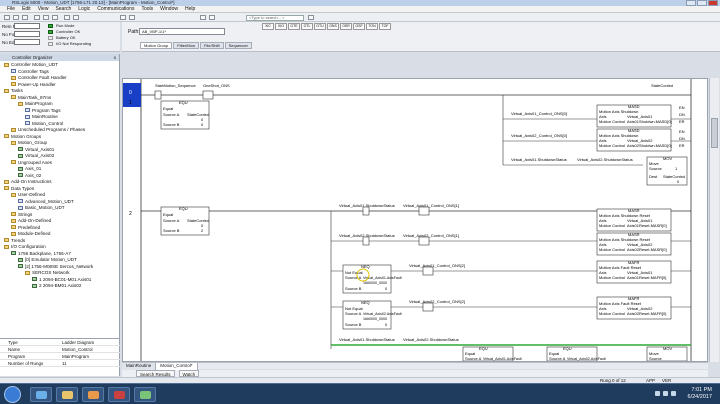  What do you see at coordinates (27, 42) in the screenshot?
I see `edits-dropdown` at bounding box center [27, 42].